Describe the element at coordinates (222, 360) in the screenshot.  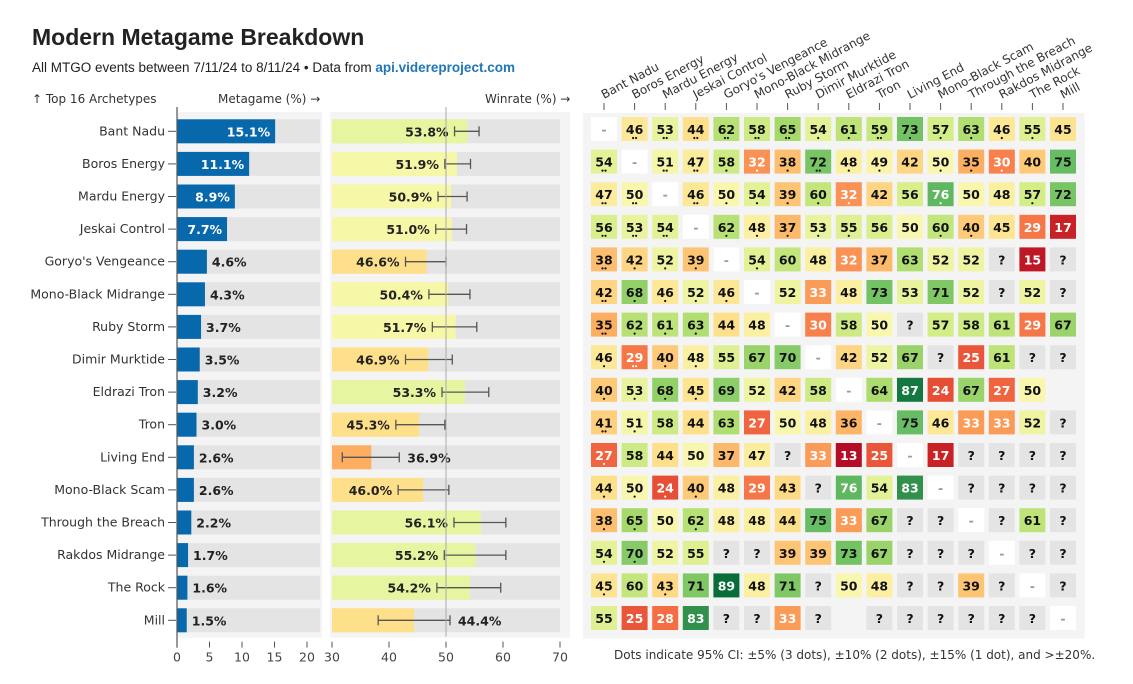
I see `metagame-value-label: 3.5%` at that location.